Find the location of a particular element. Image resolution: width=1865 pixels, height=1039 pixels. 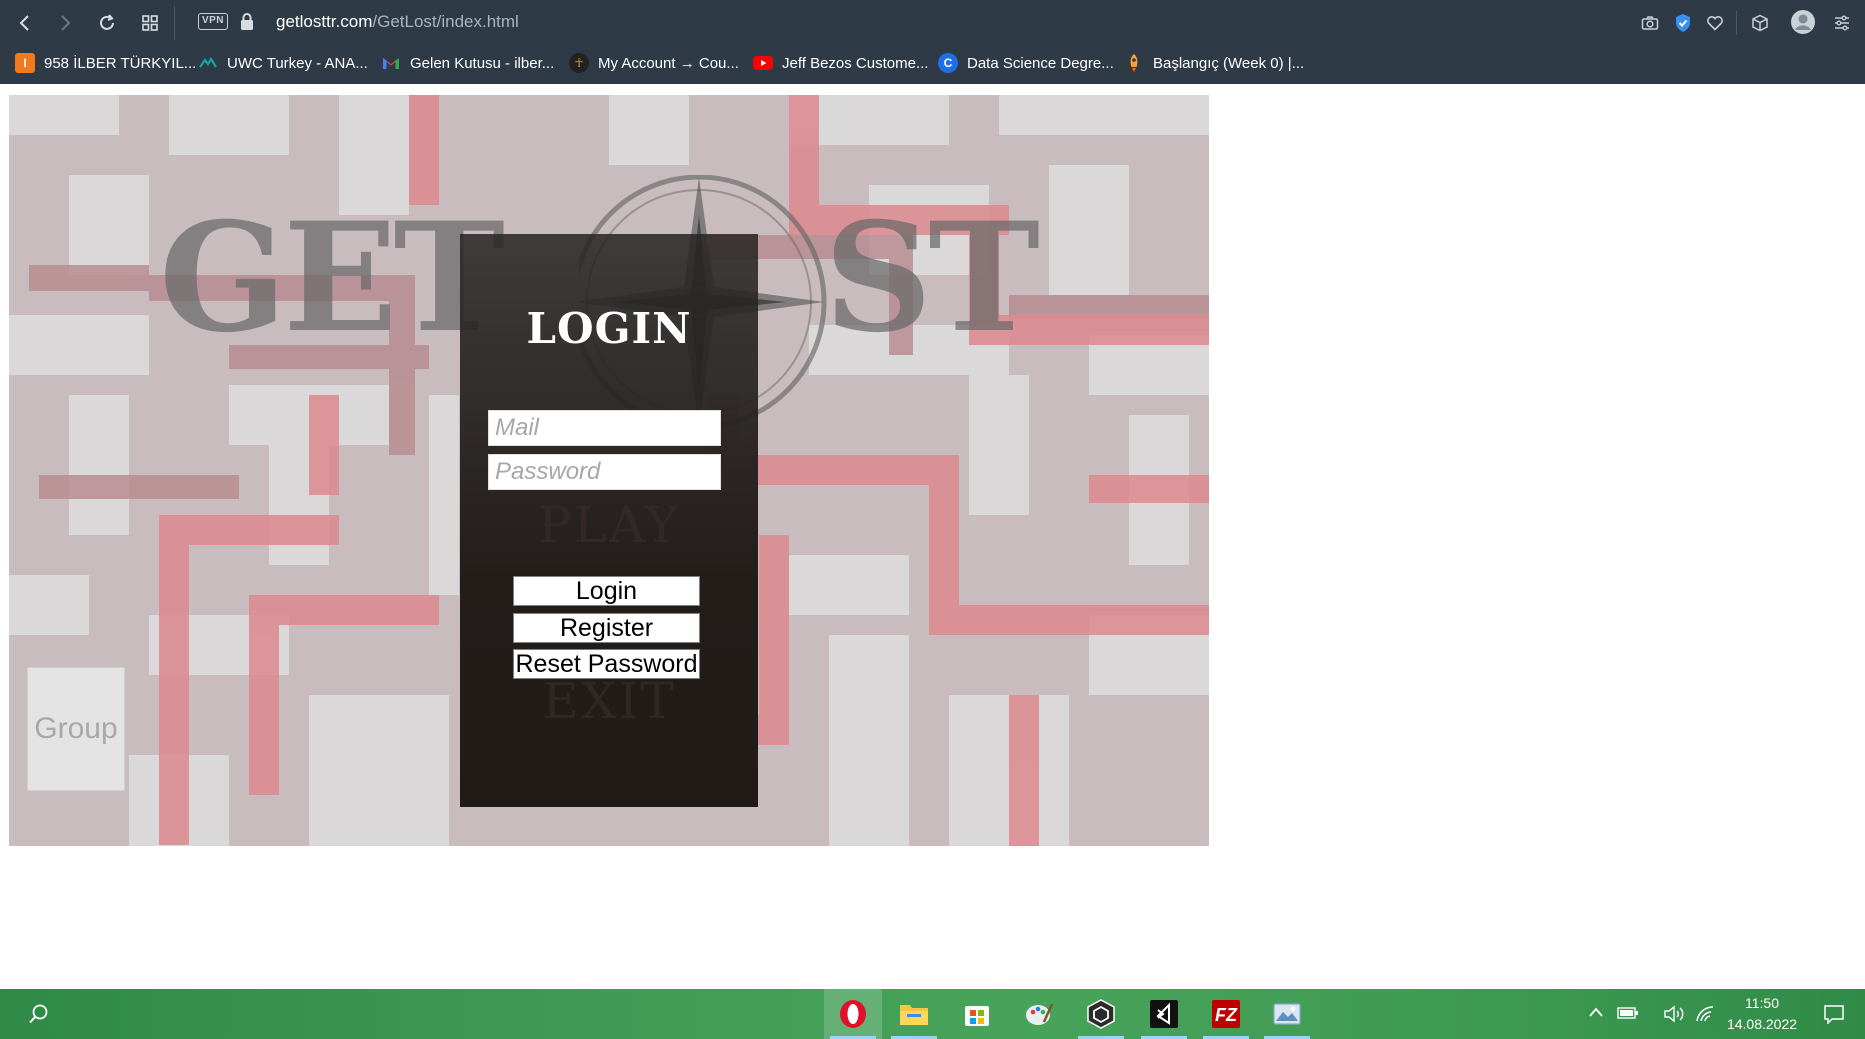

heart-icon is located at coordinates (1715, 23).